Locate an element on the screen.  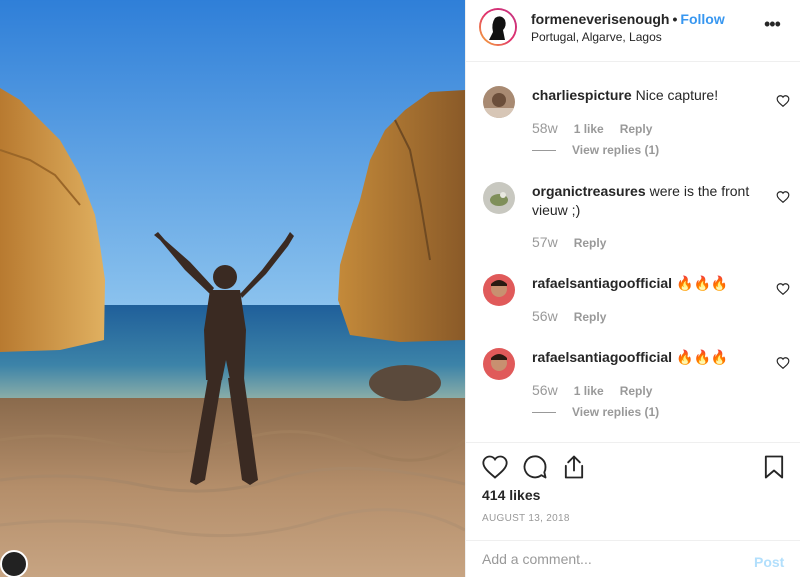
post-comment-button: Post is located at coordinates (769, 562).